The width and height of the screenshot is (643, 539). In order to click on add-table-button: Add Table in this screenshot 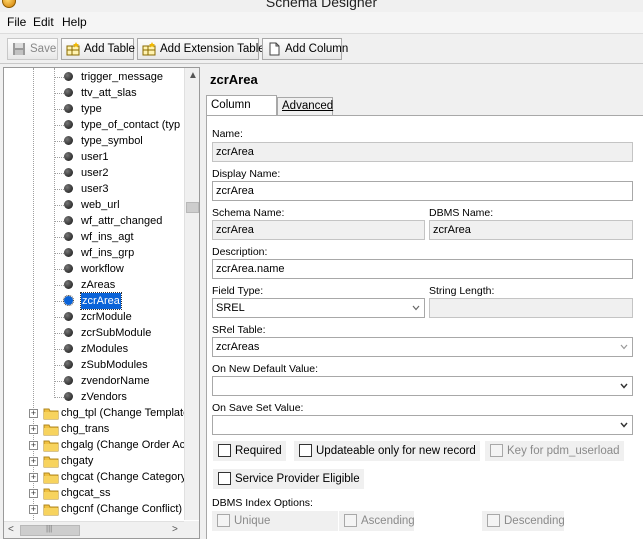, I will do `click(98, 49)`.